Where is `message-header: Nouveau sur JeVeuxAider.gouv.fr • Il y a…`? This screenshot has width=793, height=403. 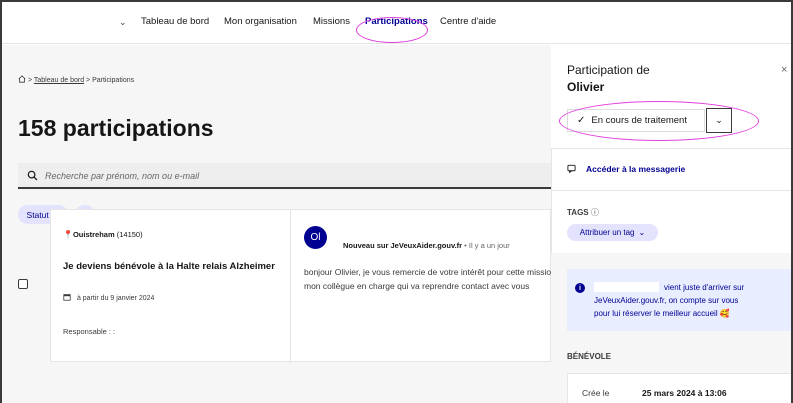
message-header: Nouveau sur JeVeuxAider.gouv.fr • Il y a… is located at coordinates (426, 245).